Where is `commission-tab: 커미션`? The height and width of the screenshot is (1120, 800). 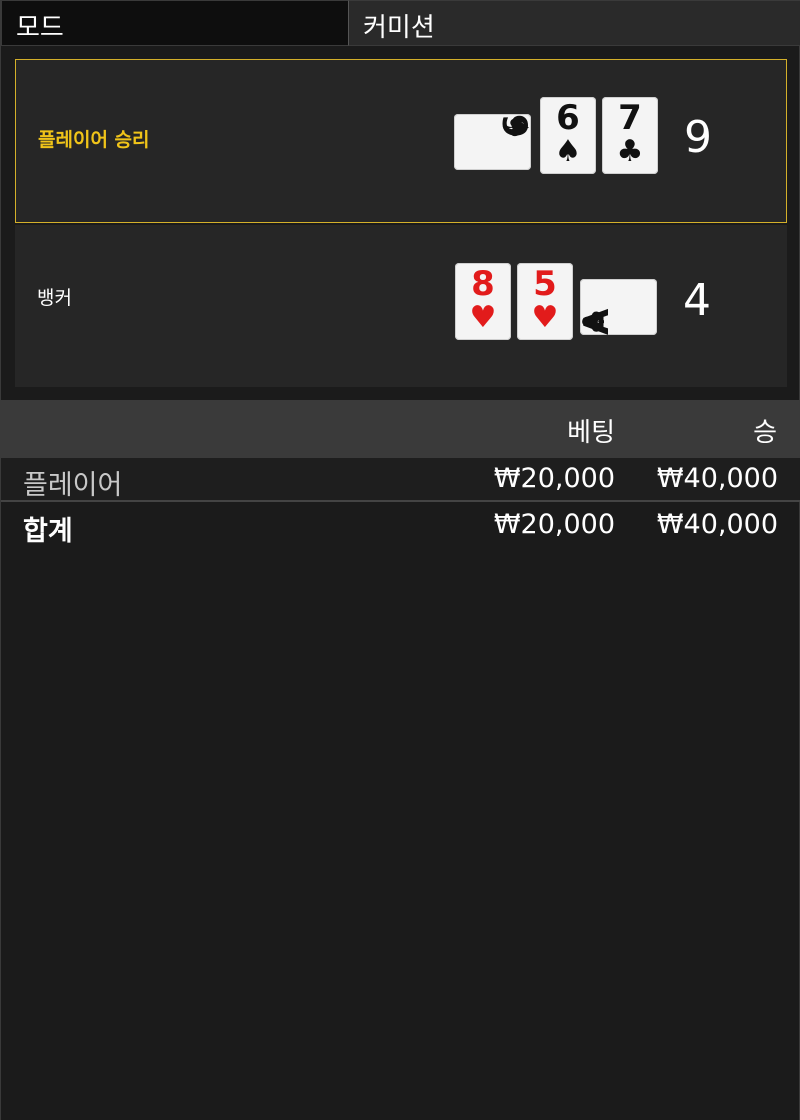
commission-tab: 커미션 is located at coordinates (574, 23).